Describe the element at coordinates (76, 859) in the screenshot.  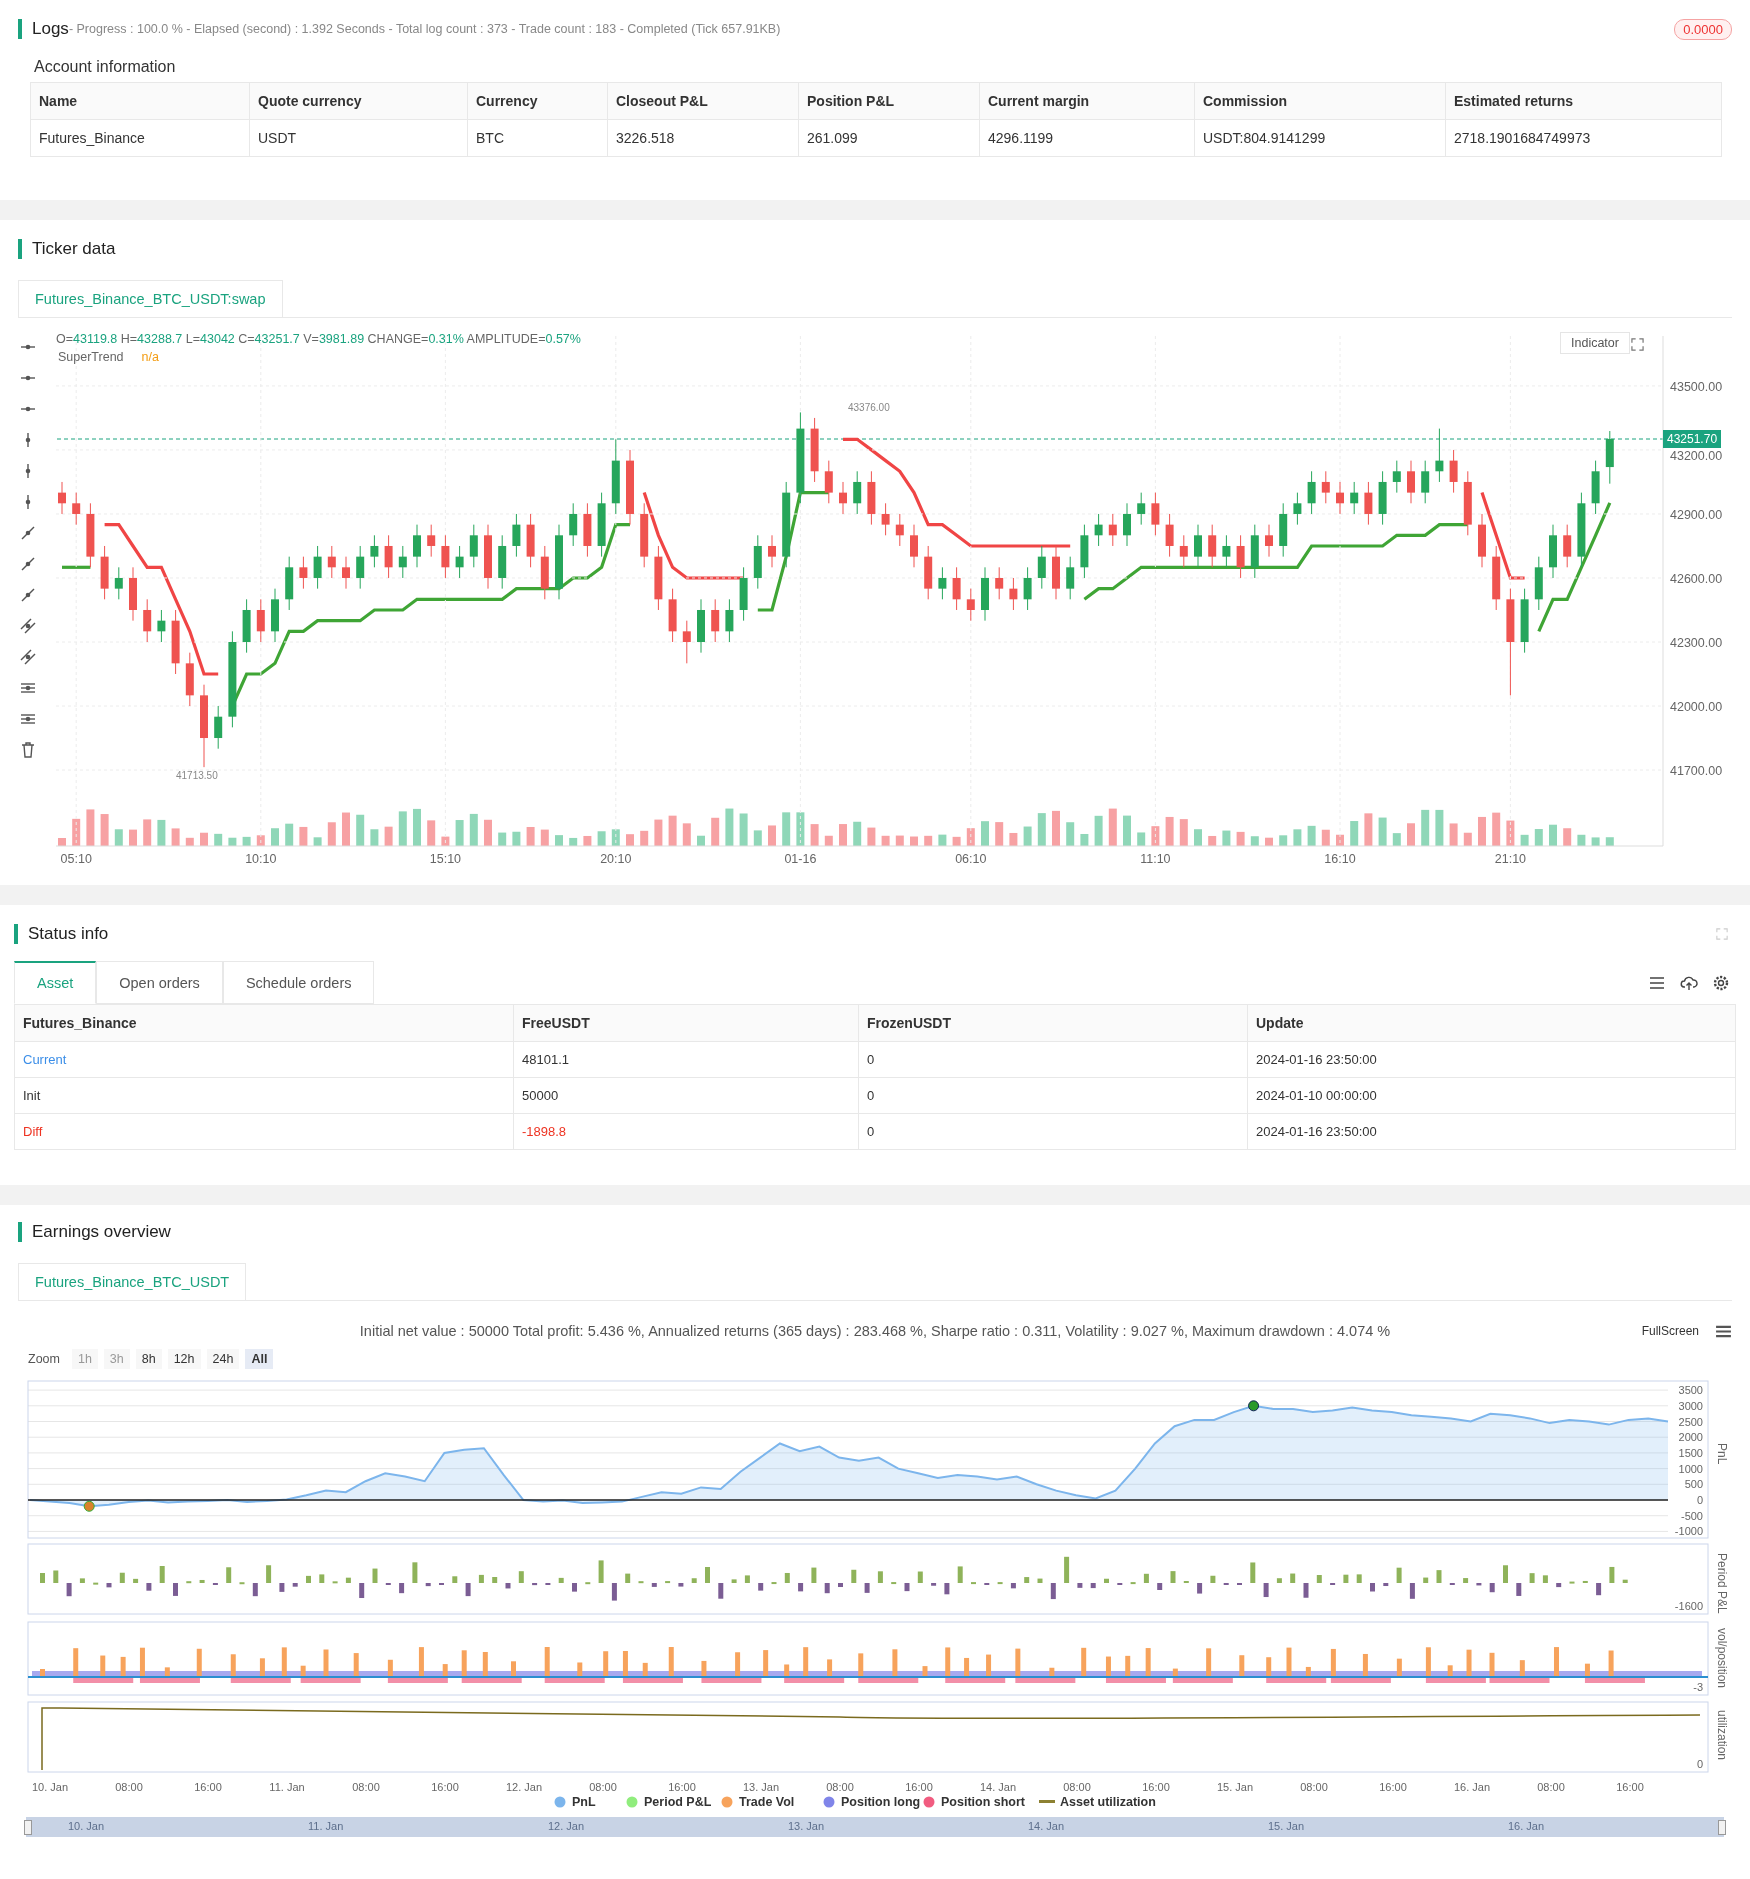
I see `time-axis-label: 05:10` at that location.